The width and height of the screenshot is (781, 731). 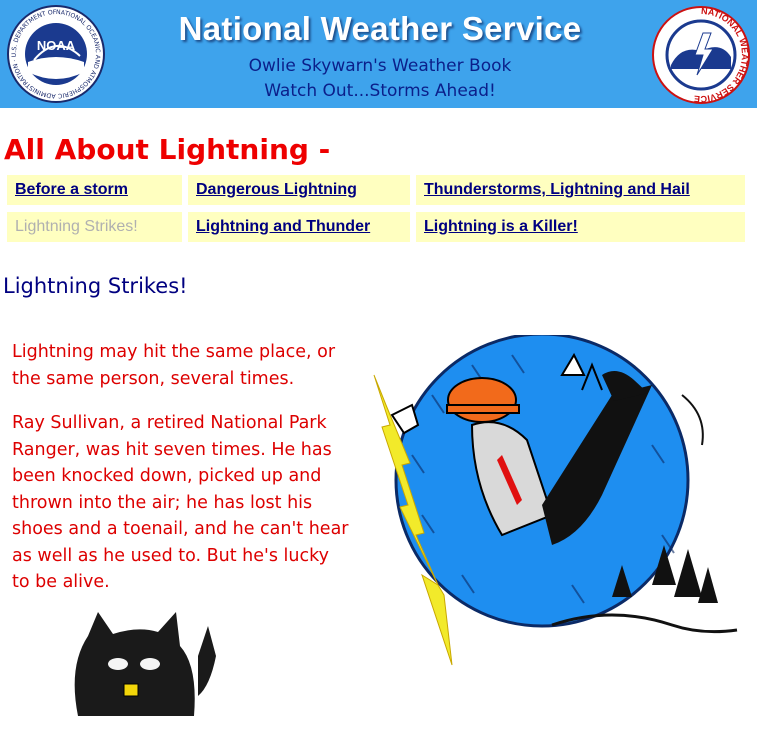 What do you see at coordinates (580, 190) in the screenshot?
I see `nav-link-thunderstorms-lightning-hail: Thunderstorms, Lightning and Hail` at bounding box center [580, 190].